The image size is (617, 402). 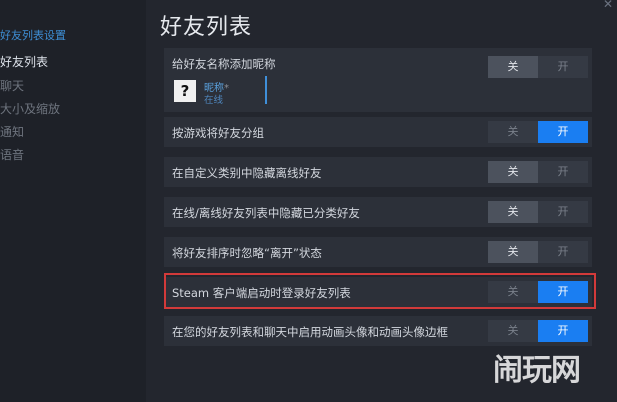 I want to click on sidebar-item-notifications: 通知, so click(x=12, y=131).